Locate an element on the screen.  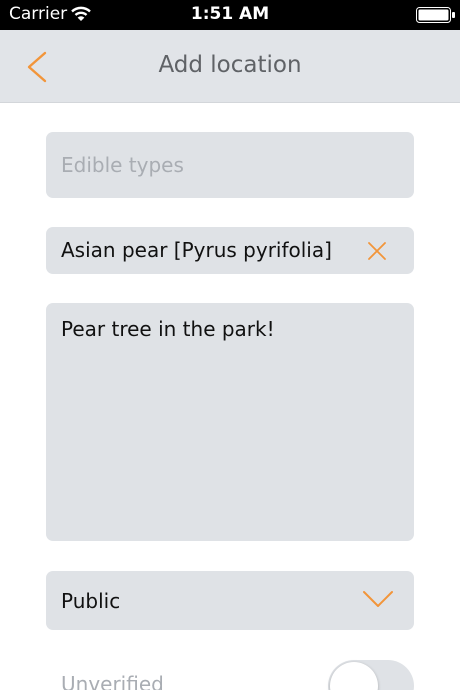
page-title: Add location is located at coordinates (230, 65).